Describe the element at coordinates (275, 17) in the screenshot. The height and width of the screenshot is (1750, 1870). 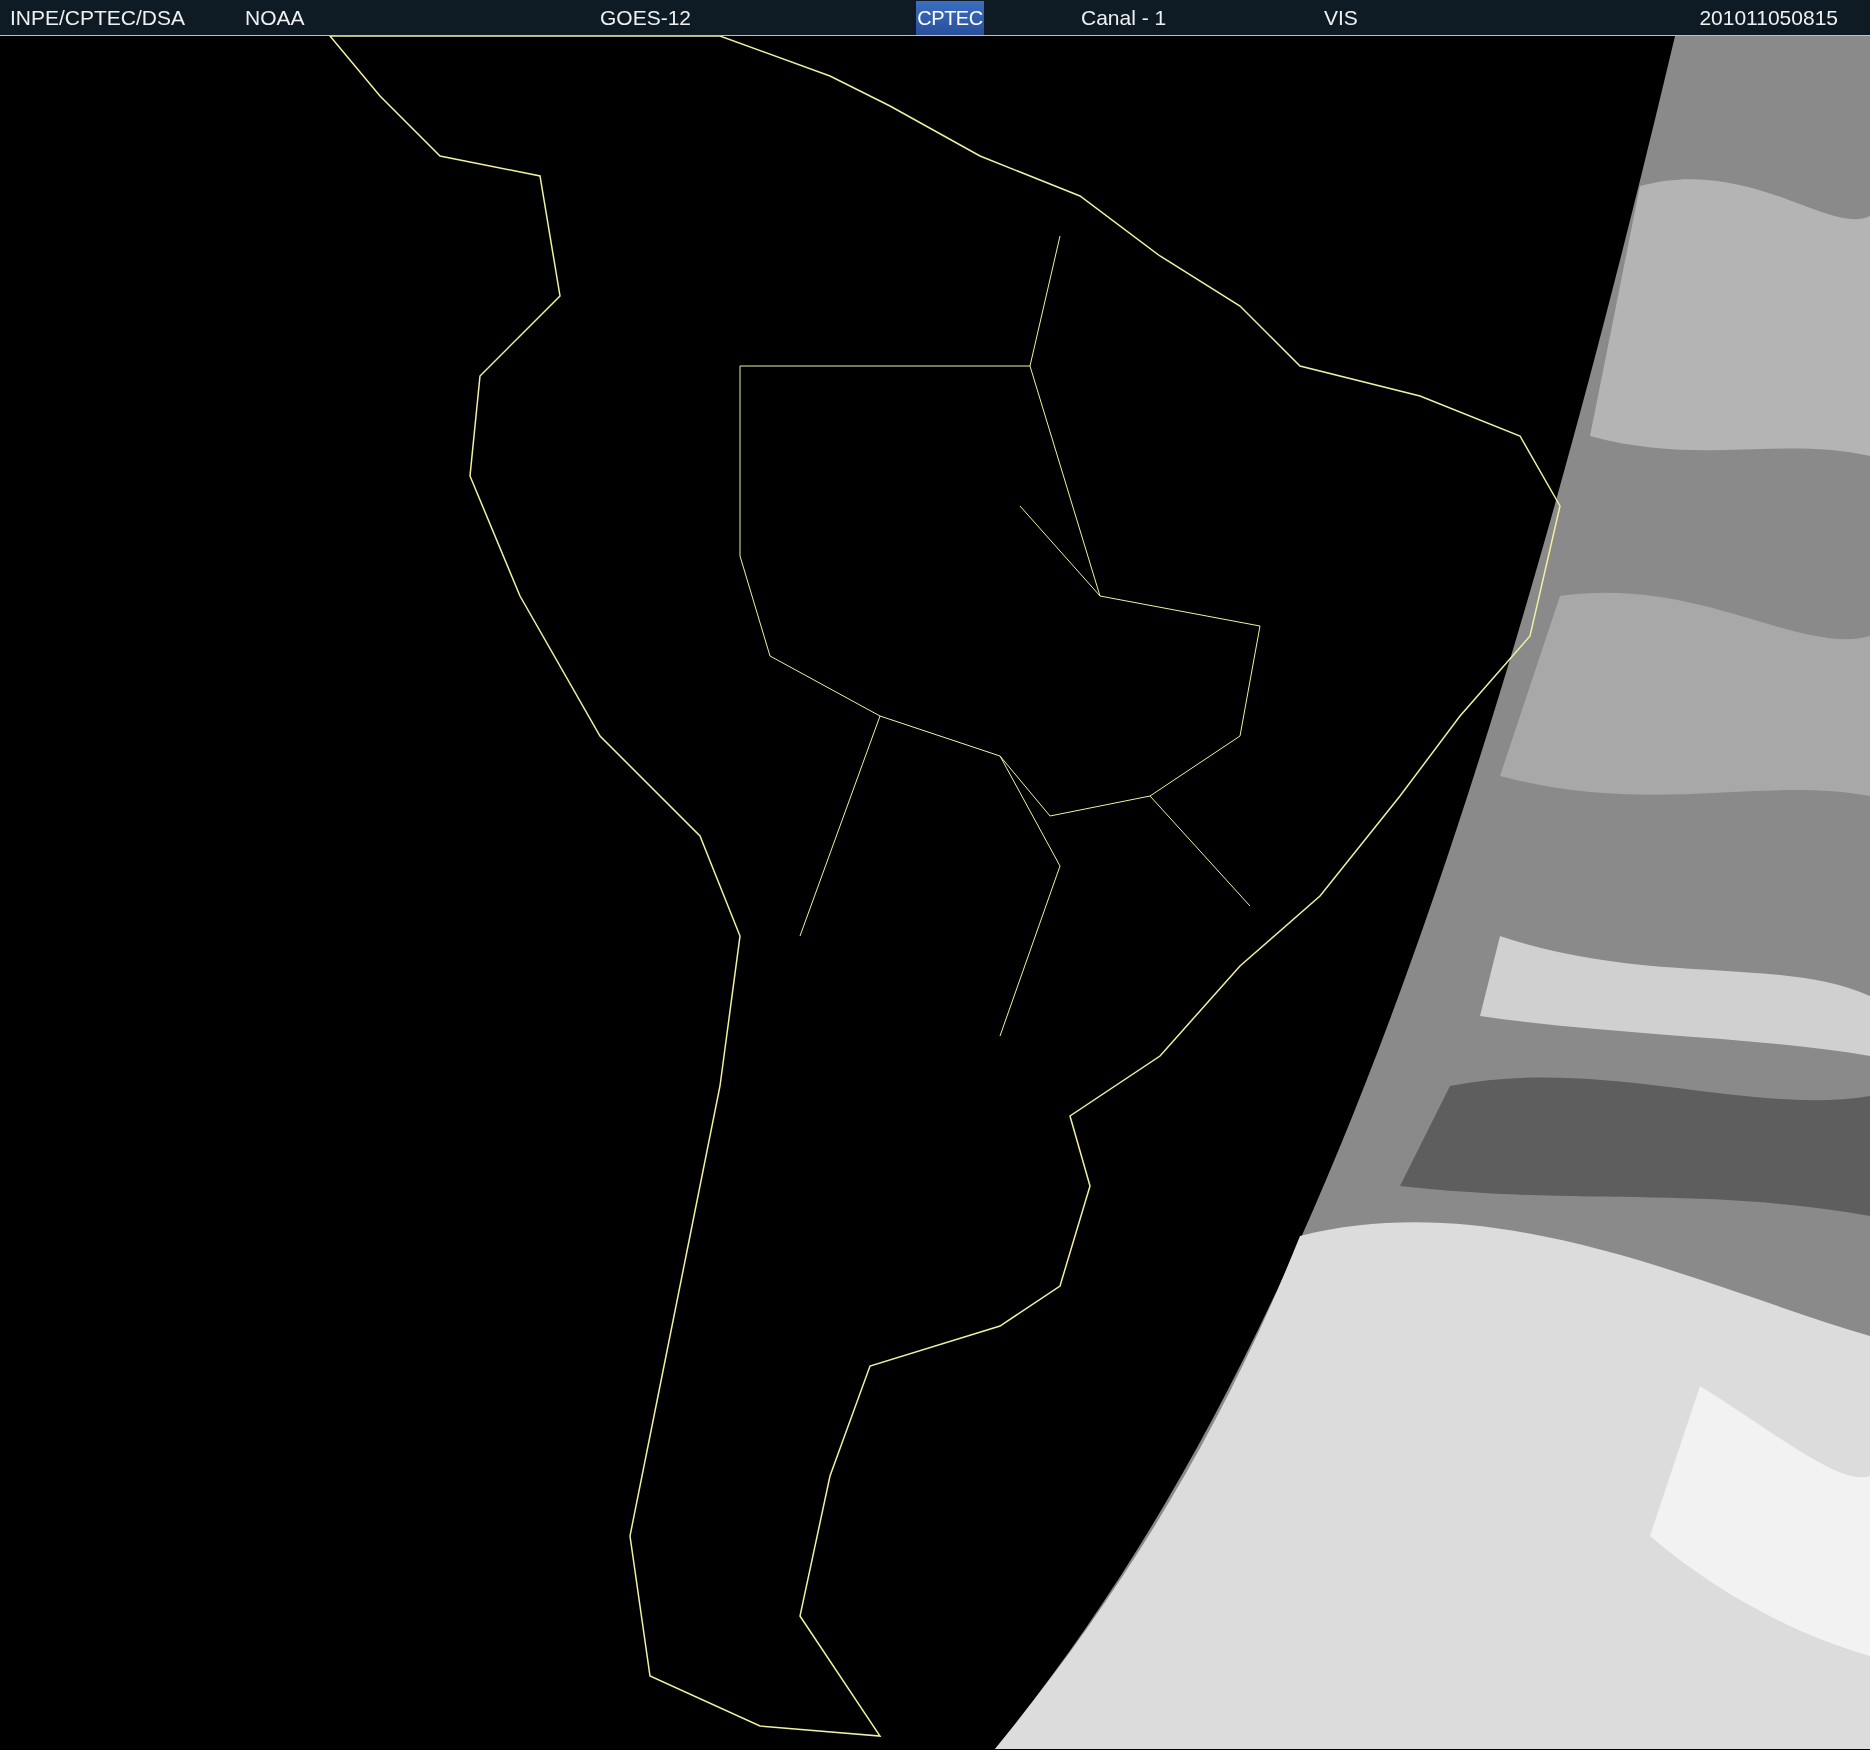
I see `agency-label: NOAA` at that location.